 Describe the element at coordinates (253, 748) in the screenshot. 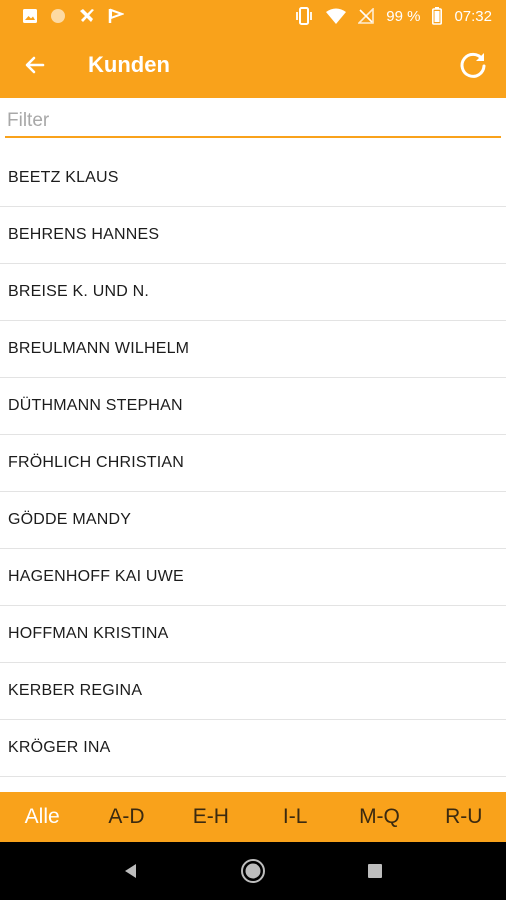

I see `list-item: KRÖGER INA` at that location.